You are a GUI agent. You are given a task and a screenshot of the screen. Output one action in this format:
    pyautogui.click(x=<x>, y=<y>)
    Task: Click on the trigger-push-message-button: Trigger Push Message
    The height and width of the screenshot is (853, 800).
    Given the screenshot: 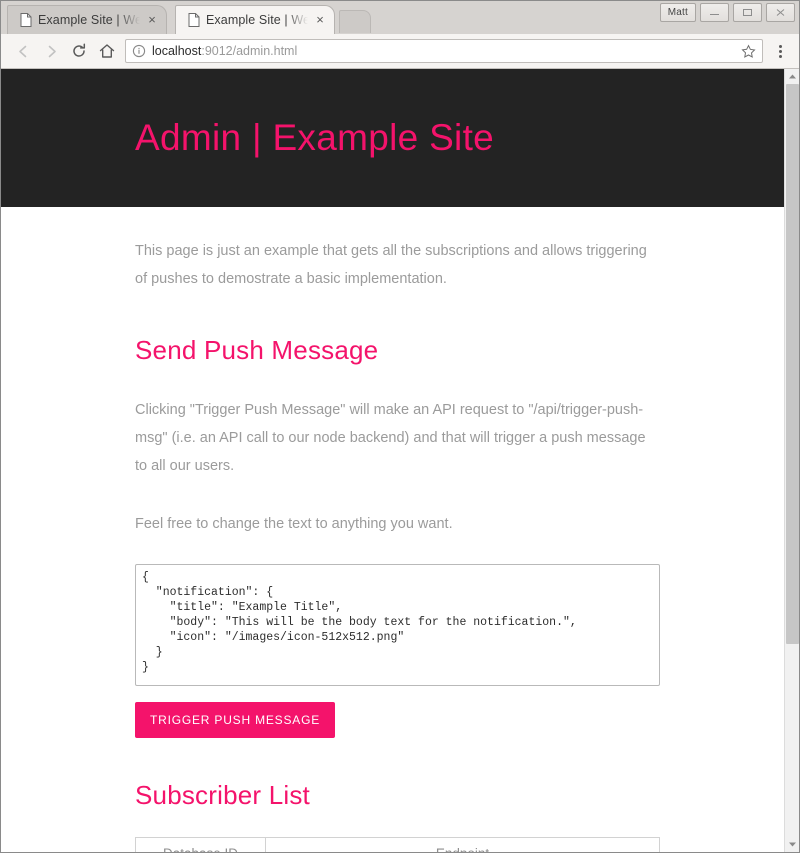 What is the action you would take?
    pyautogui.click(x=235, y=720)
    